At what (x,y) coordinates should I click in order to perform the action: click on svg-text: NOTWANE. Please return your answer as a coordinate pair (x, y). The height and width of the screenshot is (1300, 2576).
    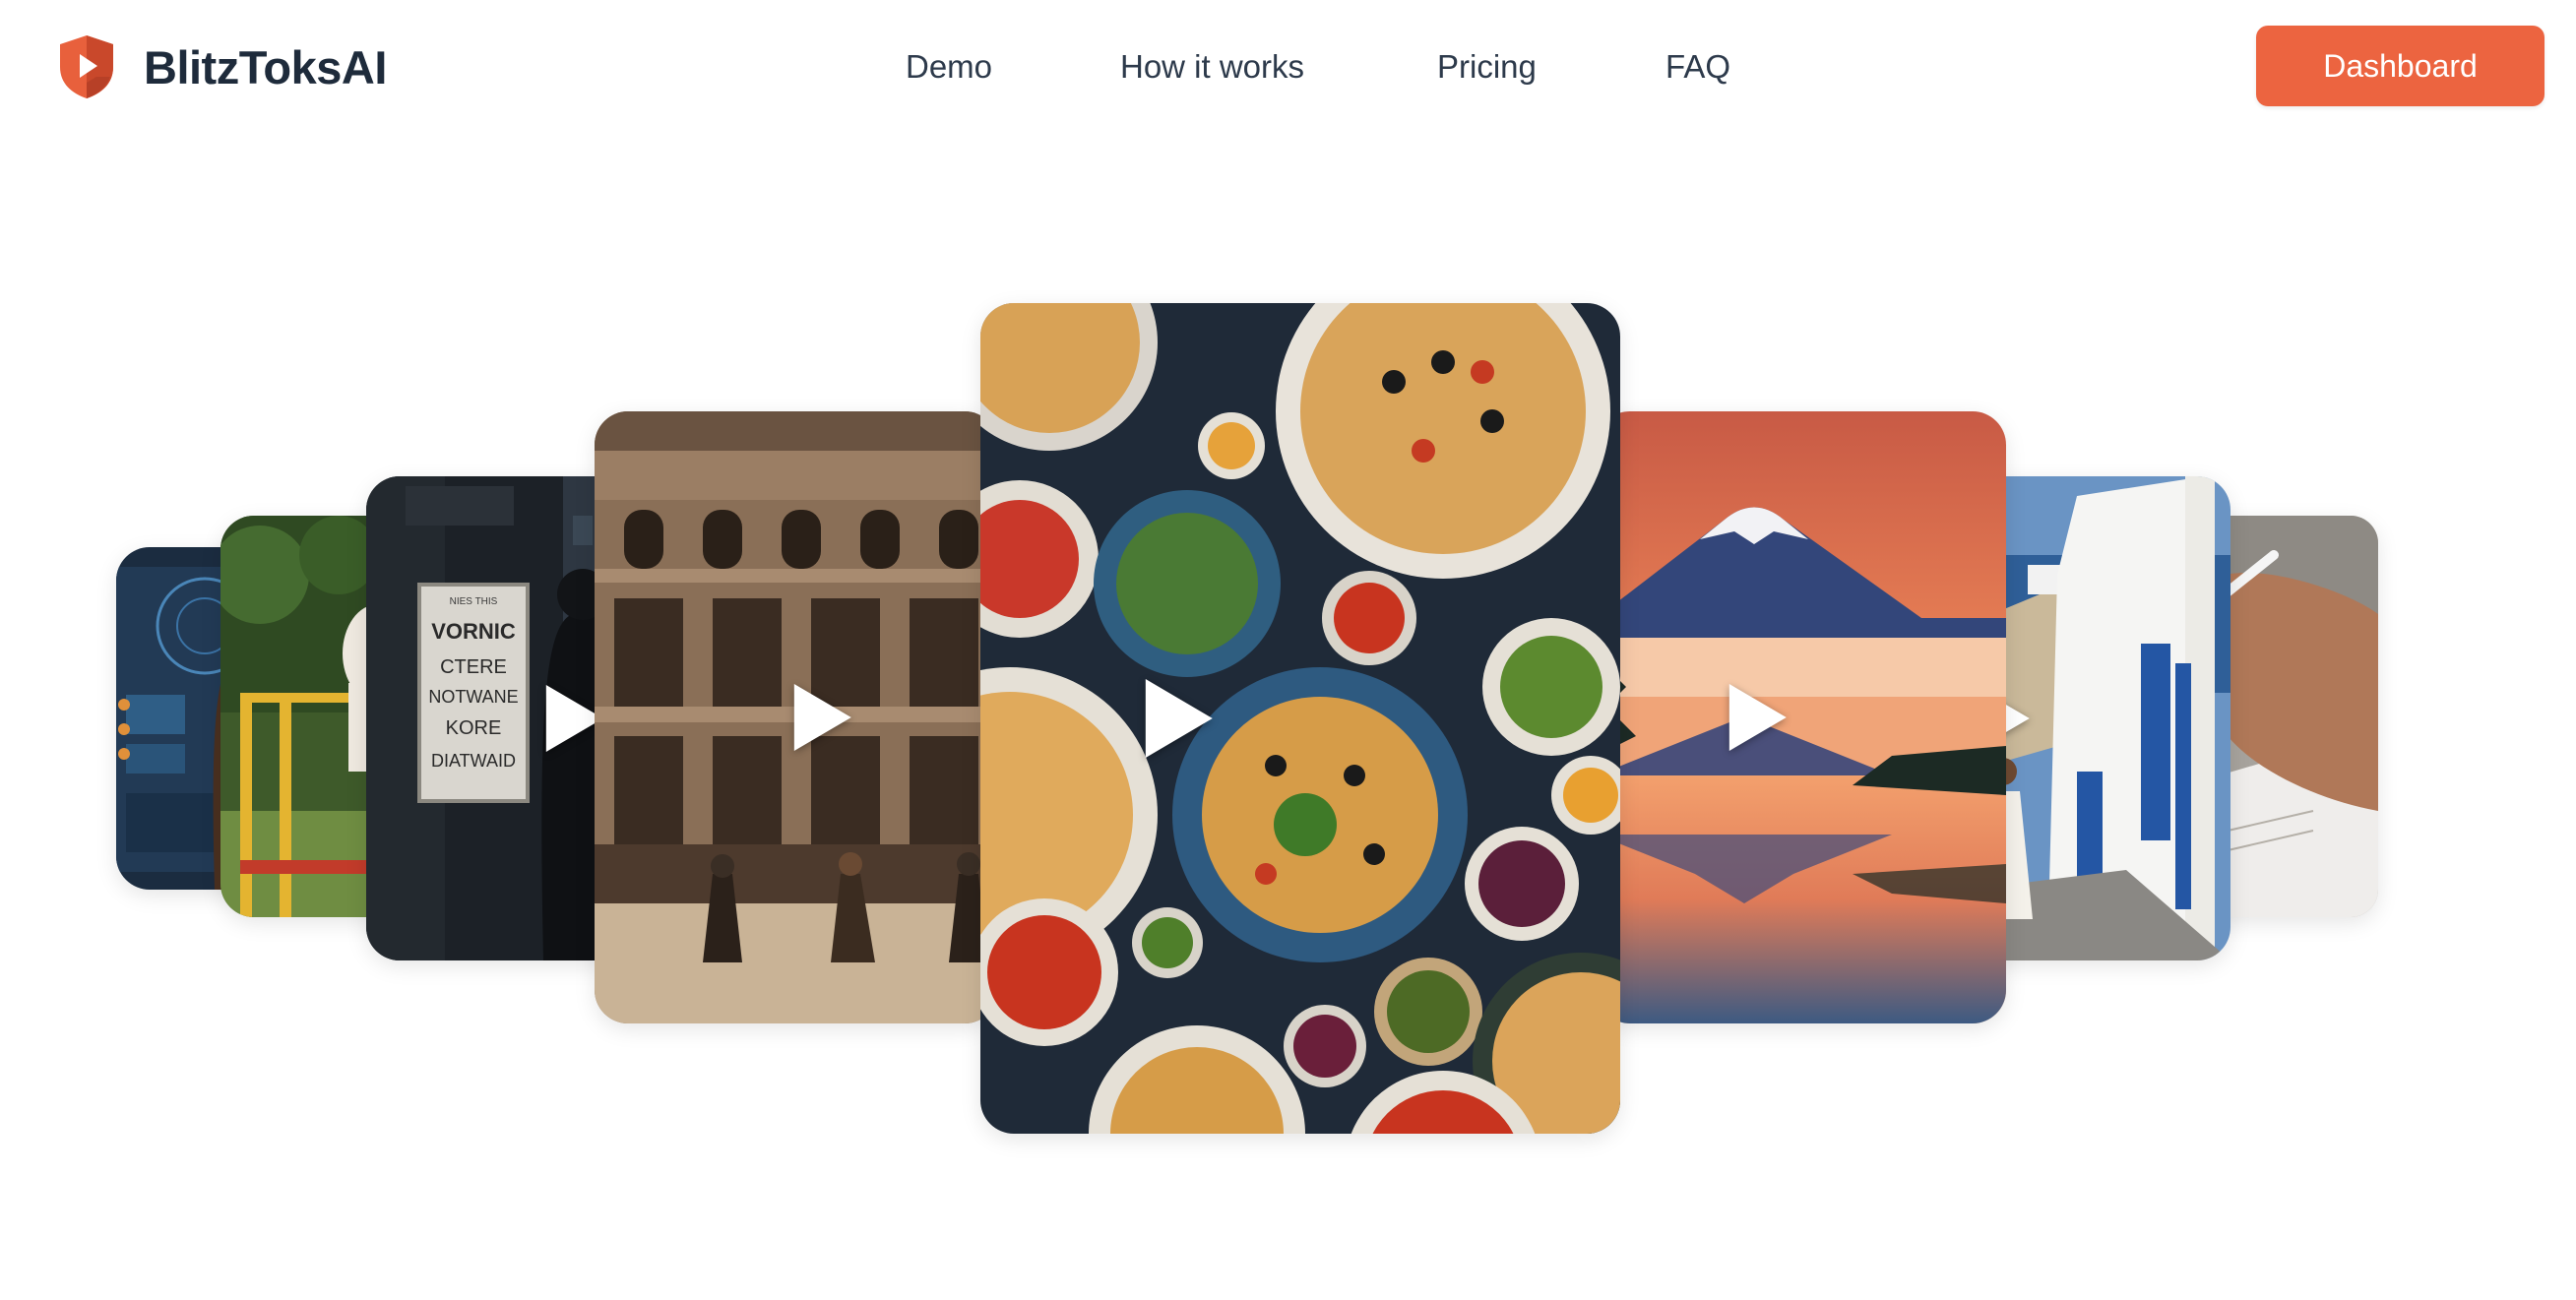
    Looking at the image, I should click on (473, 697).